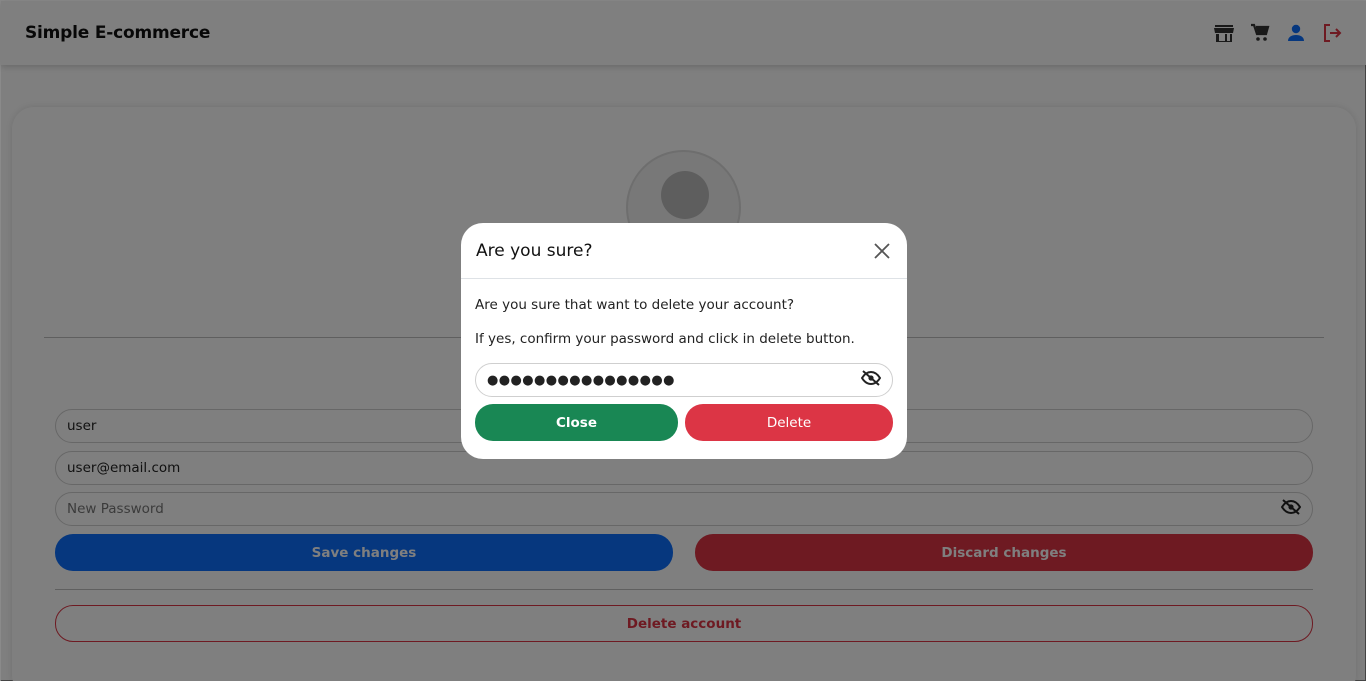 Image resolution: width=1366 pixels, height=681 pixels. I want to click on modal-header: Are you sure?, so click(684, 251).